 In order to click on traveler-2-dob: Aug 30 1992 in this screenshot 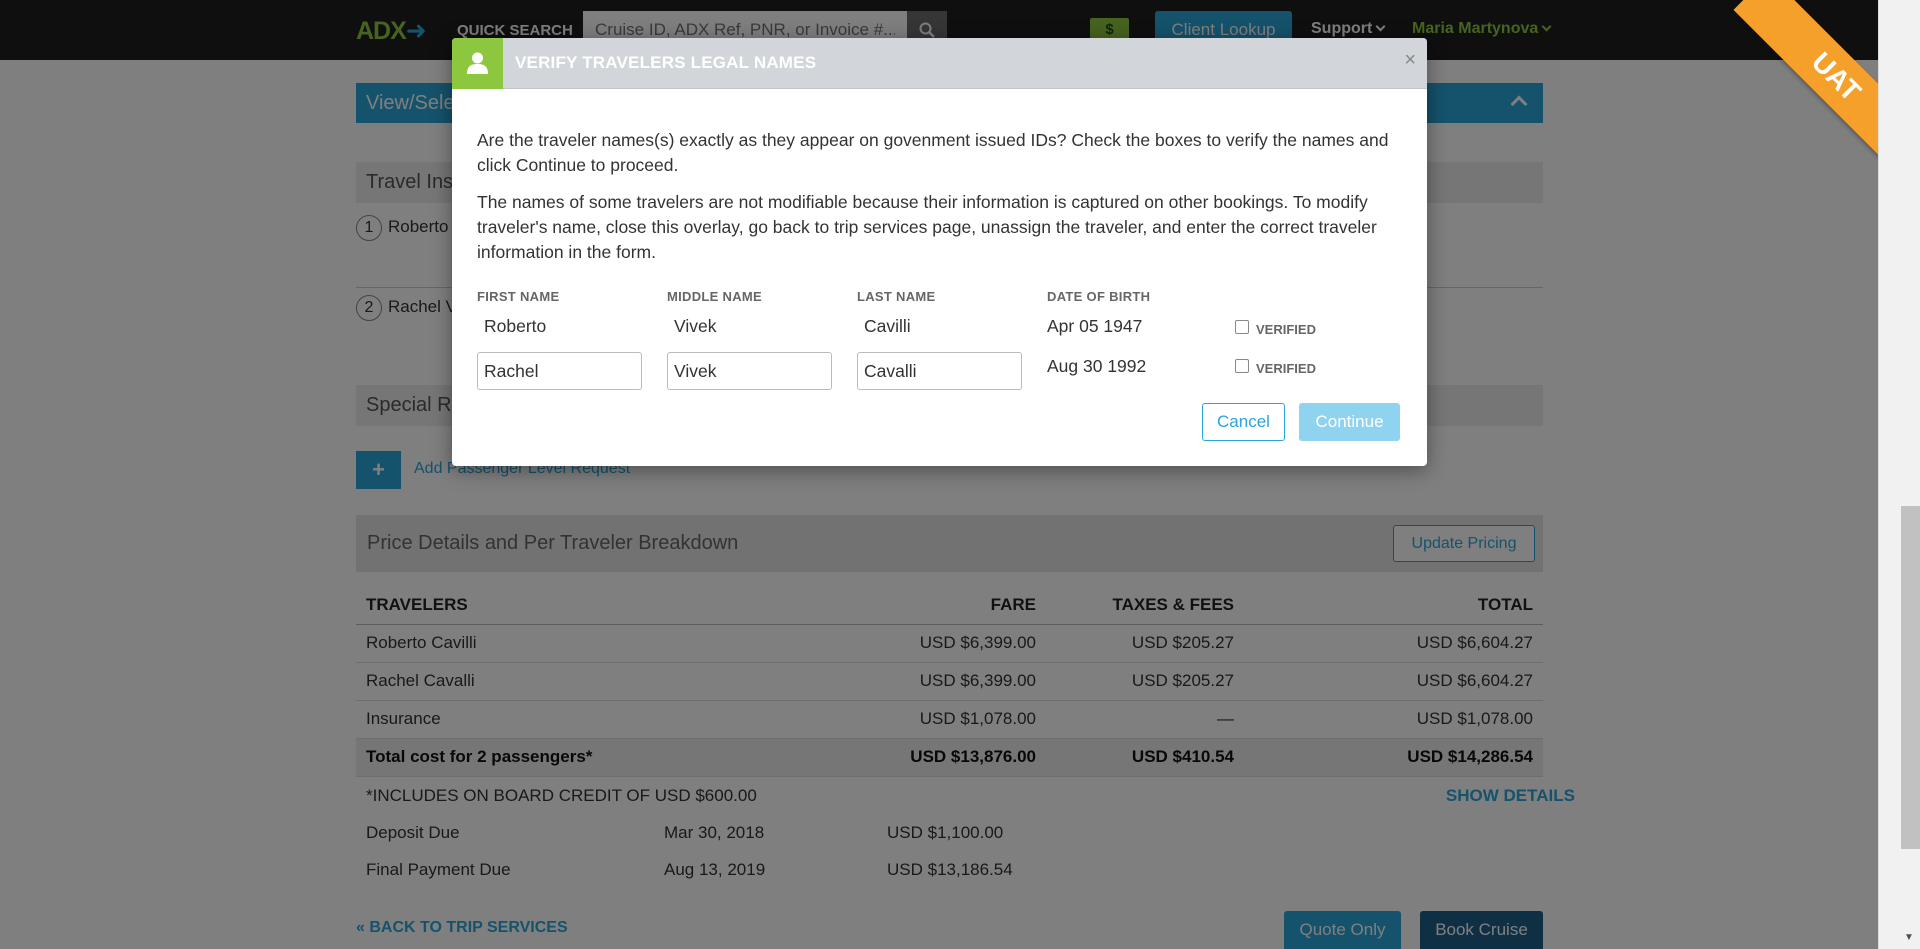, I will do `click(1097, 366)`.